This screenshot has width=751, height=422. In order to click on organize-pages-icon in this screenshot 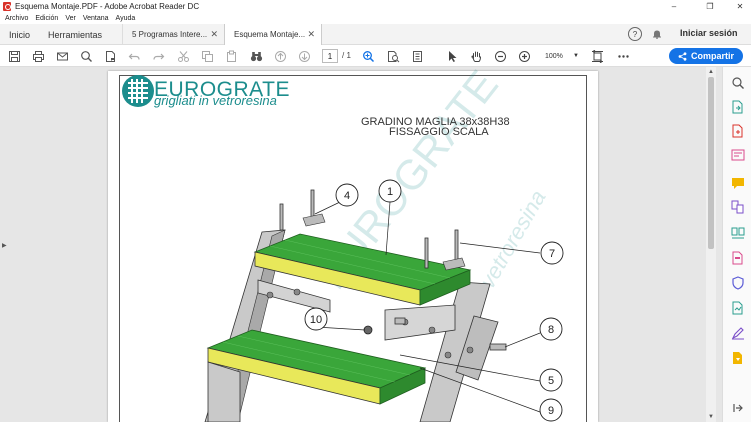, I will do `click(738, 233)`.